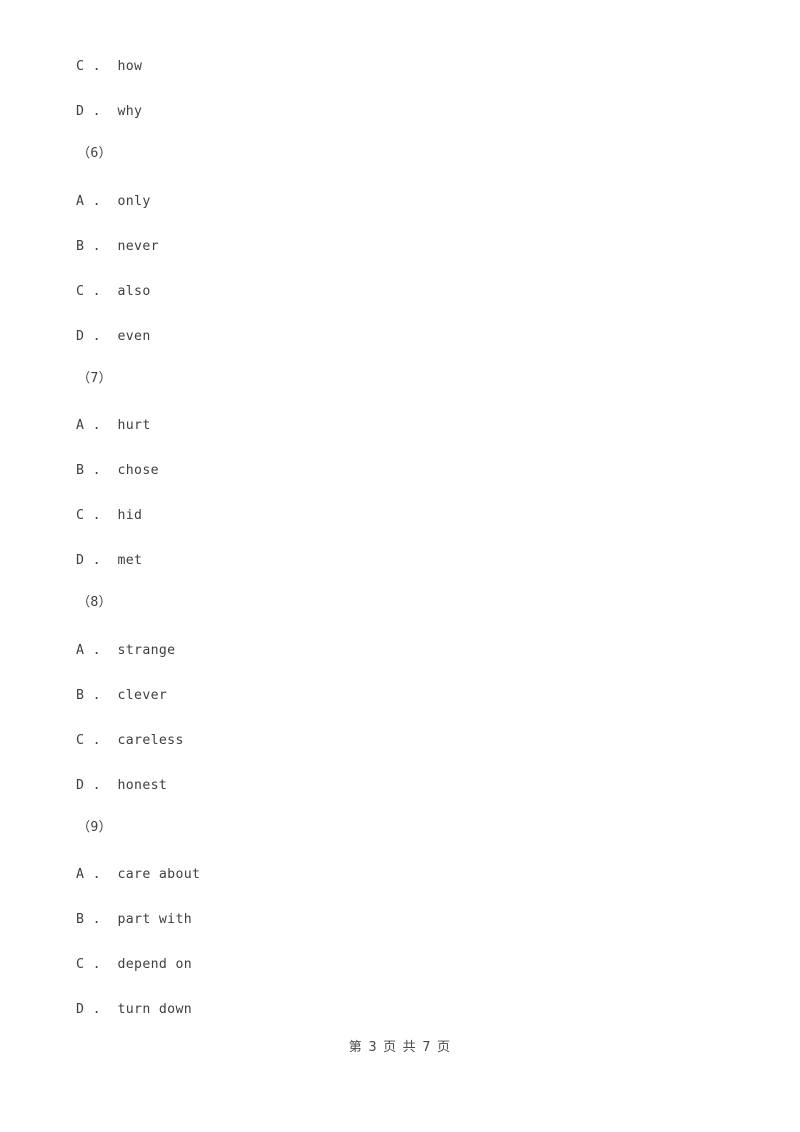 Image resolution: width=800 pixels, height=1132 pixels. What do you see at coordinates (122, 695) in the screenshot?
I see `answer-option: B . clever` at bounding box center [122, 695].